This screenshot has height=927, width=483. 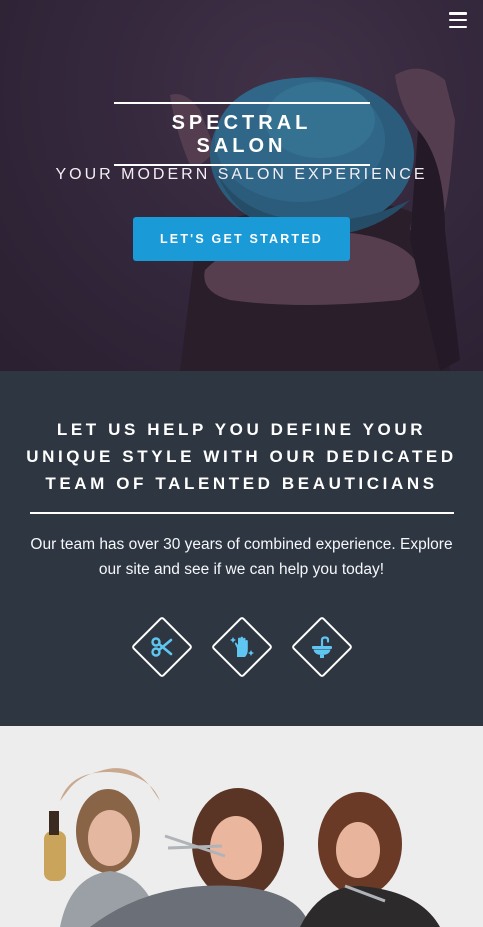 I want to click on service-scissors, so click(x=162, y=647).